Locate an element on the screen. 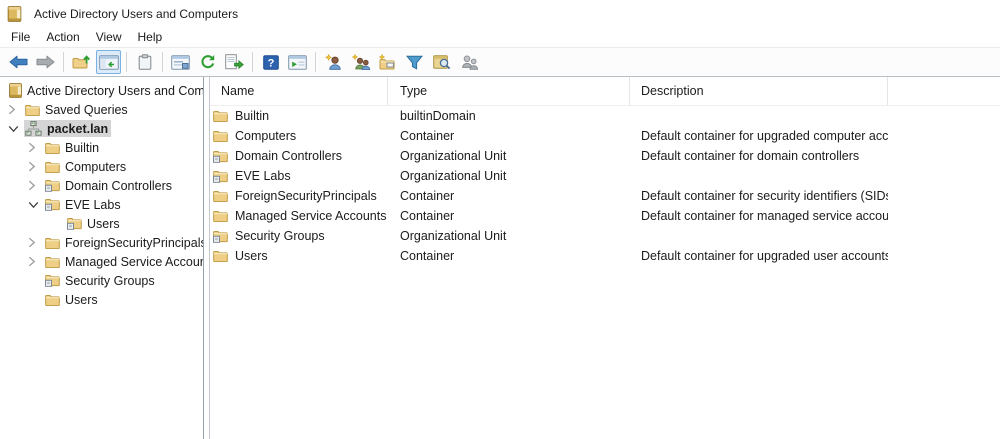  delegate-button is located at coordinates (468, 62).